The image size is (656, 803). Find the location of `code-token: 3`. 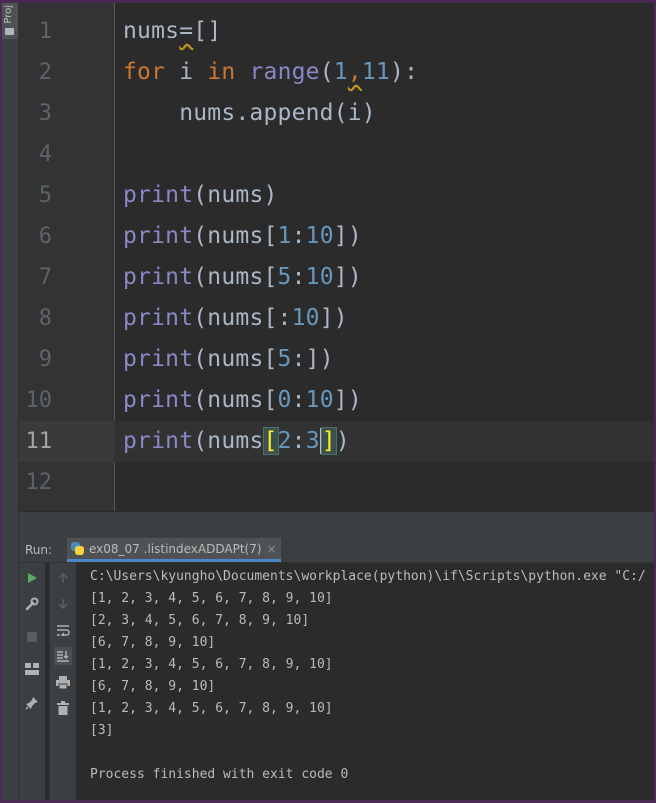

code-token: 3 is located at coordinates (313, 441).